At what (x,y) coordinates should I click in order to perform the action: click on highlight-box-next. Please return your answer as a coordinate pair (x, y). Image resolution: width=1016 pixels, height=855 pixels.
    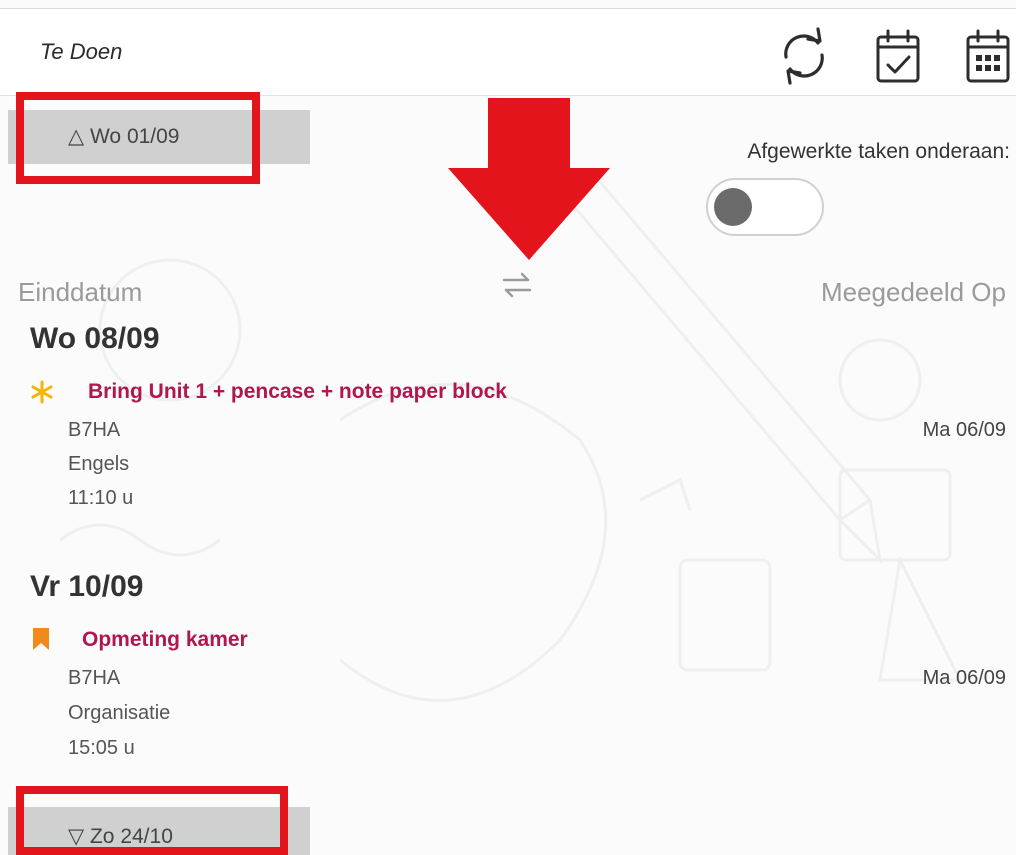
    Looking at the image, I should click on (152, 820).